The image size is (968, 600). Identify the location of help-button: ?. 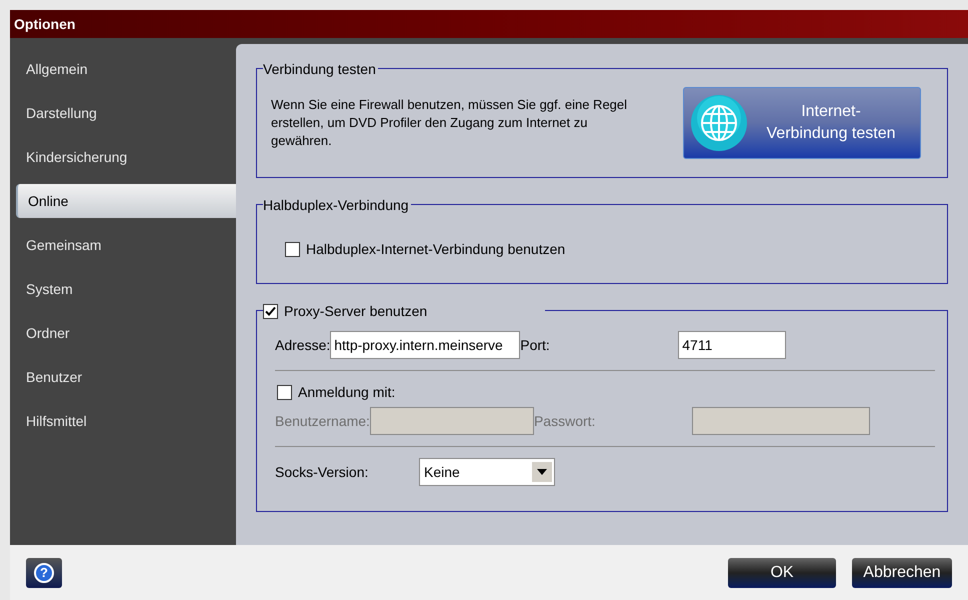
(44, 573).